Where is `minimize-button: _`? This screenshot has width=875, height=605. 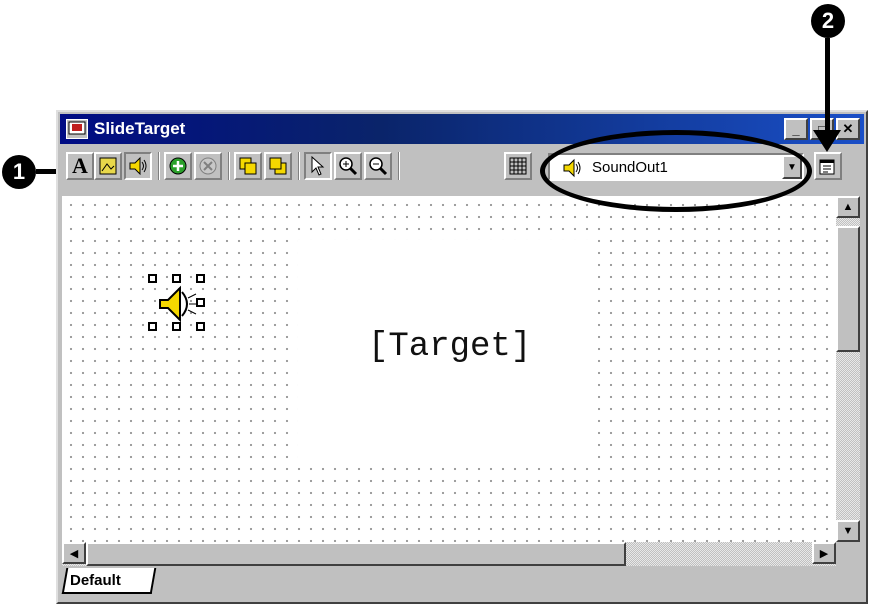
minimize-button: _ is located at coordinates (796, 129).